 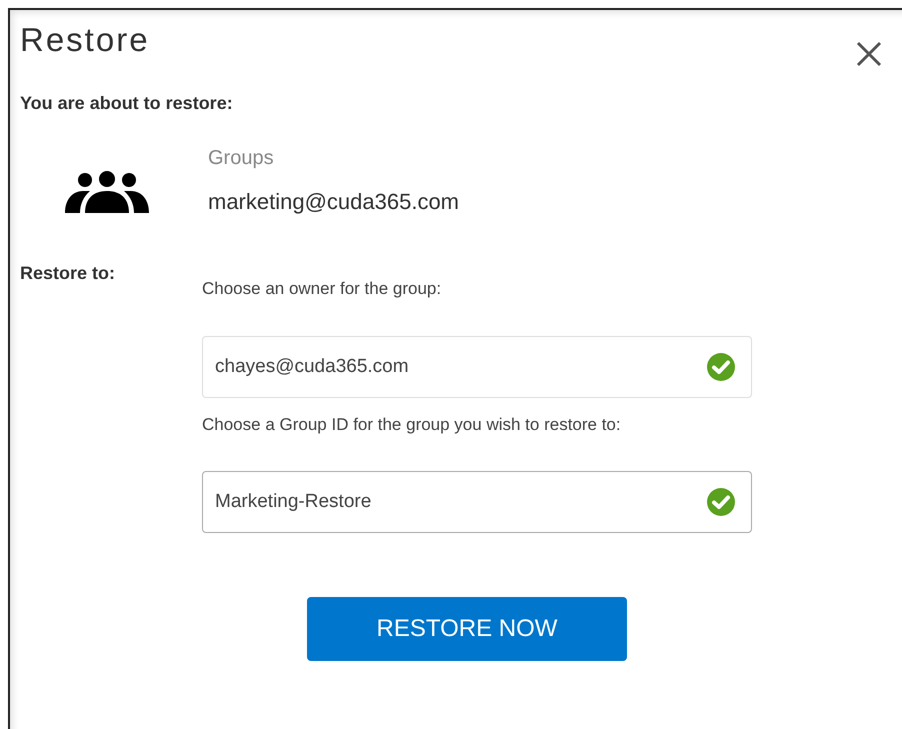 What do you see at coordinates (241, 158) in the screenshot?
I see `item-type: Groups` at bounding box center [241, 158].